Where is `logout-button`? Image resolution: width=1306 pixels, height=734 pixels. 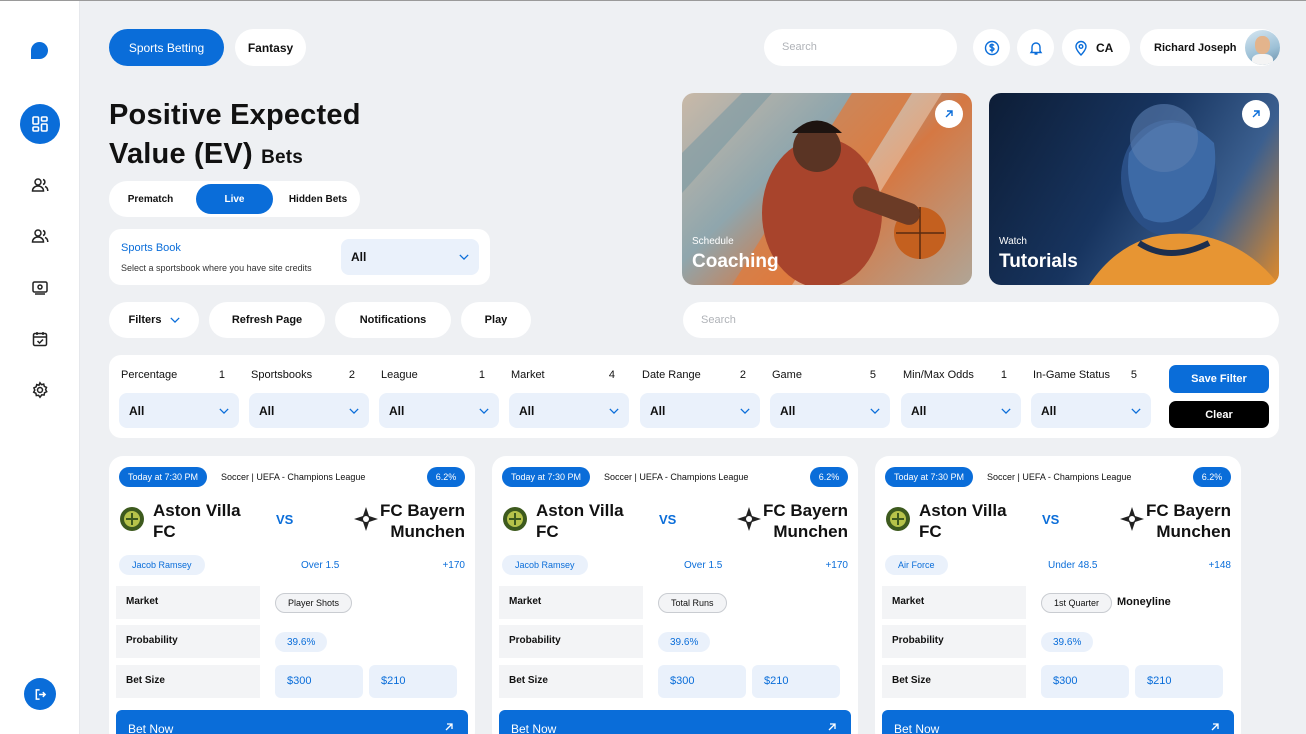
logout-button is located at coordinates (40, 694).